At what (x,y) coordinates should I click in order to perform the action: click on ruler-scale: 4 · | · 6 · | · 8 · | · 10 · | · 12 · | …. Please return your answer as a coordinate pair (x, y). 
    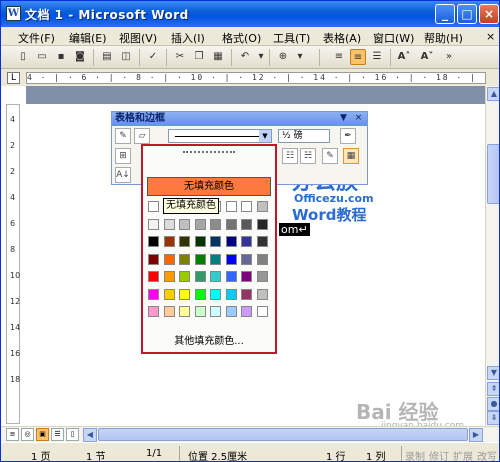
    Looking at the image, I should click on (256, 78).